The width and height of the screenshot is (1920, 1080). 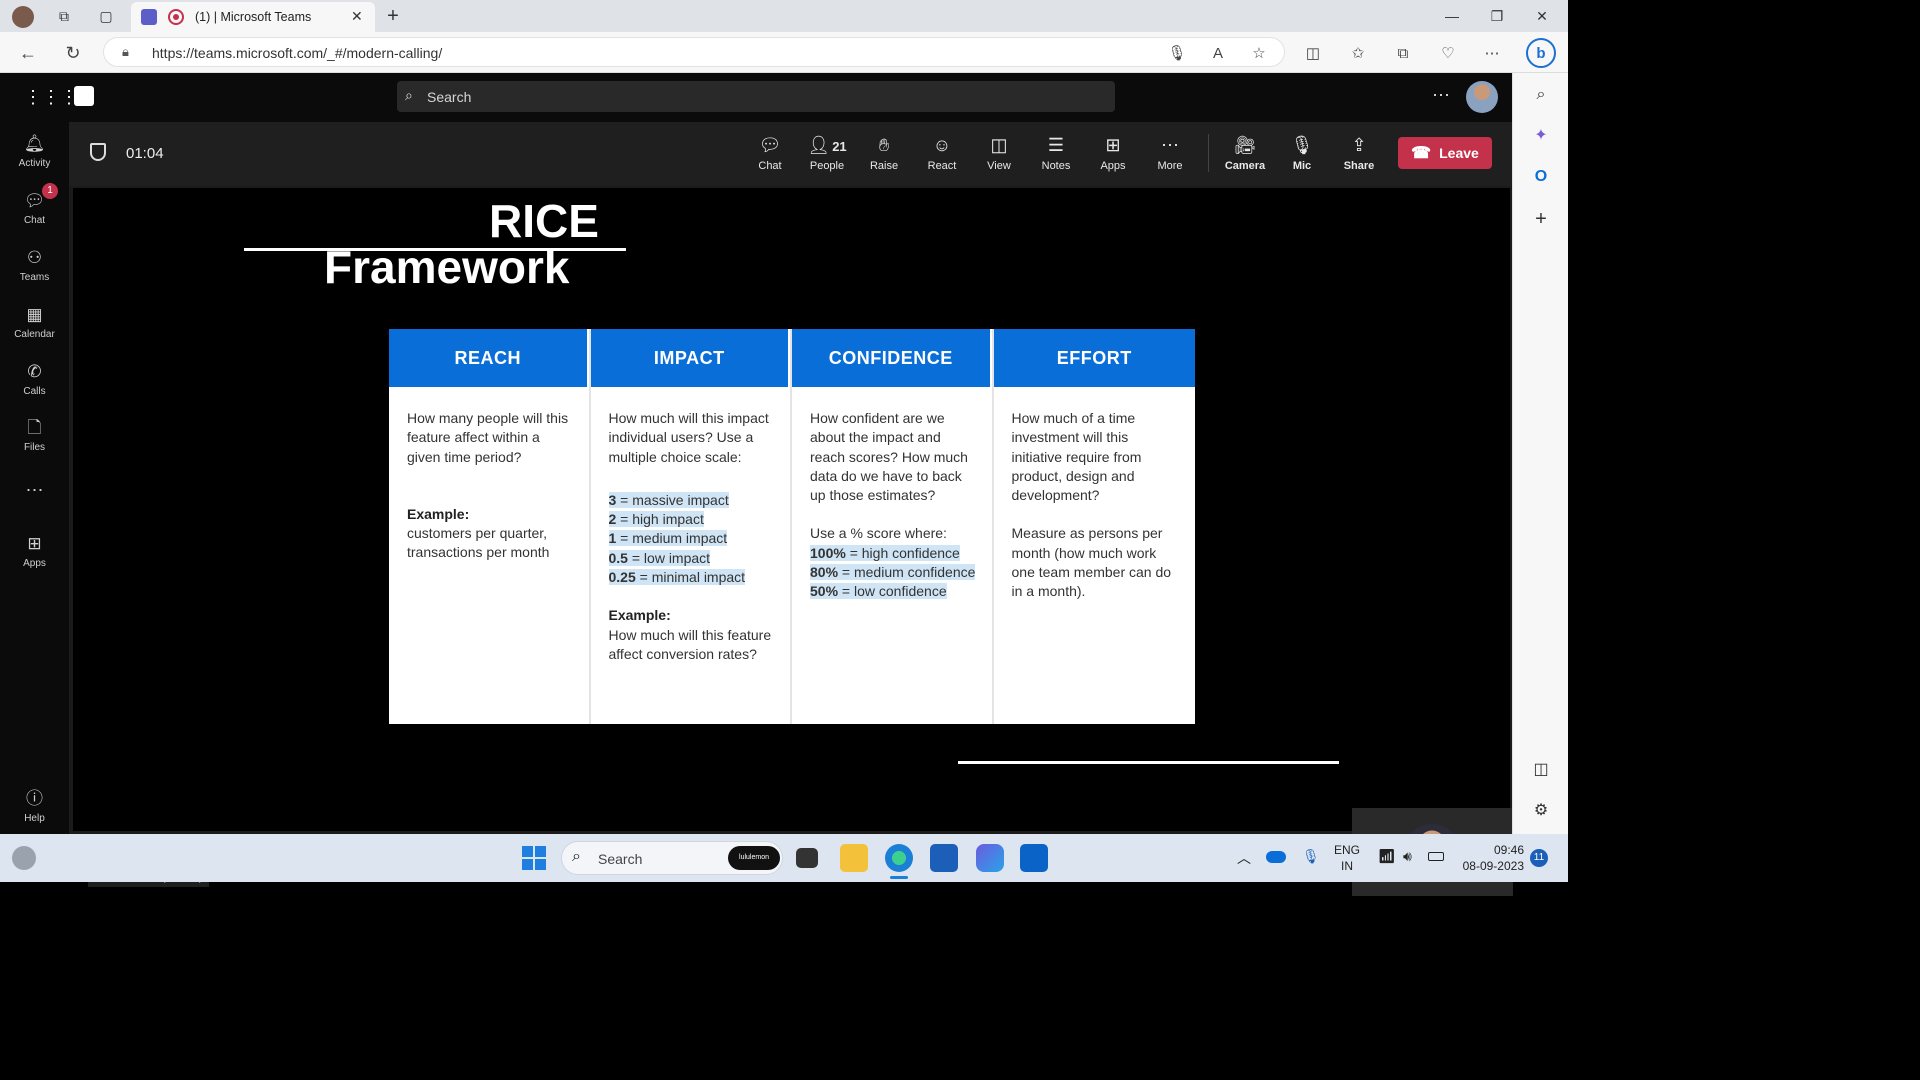 I want to click on bing-copilot-icon: b, so click(x=1541, y=53).